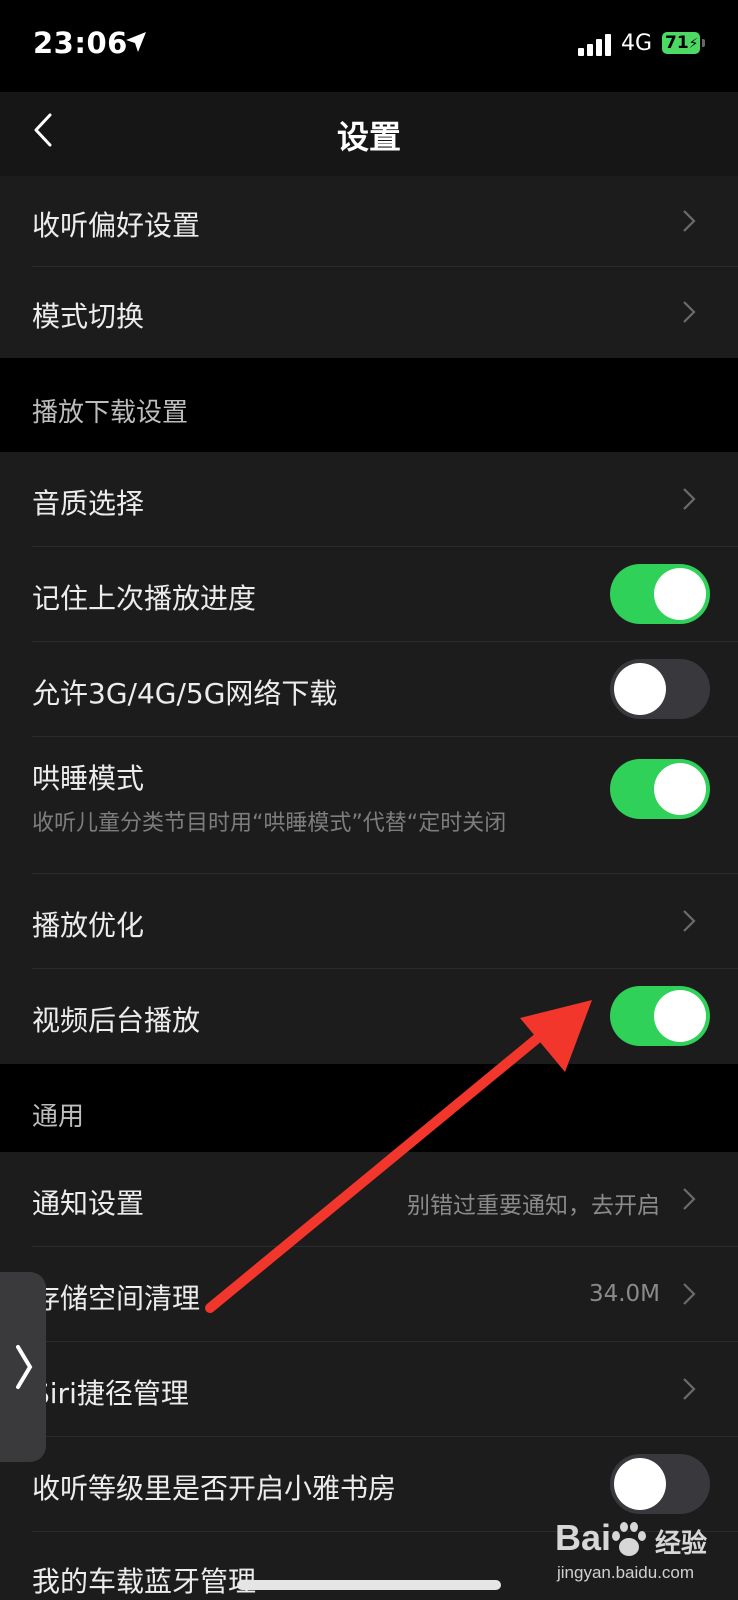  Describe the element at coordinates (116, 1298) in the screenshot. I see `setting-label: 存储空间清理` at that location.